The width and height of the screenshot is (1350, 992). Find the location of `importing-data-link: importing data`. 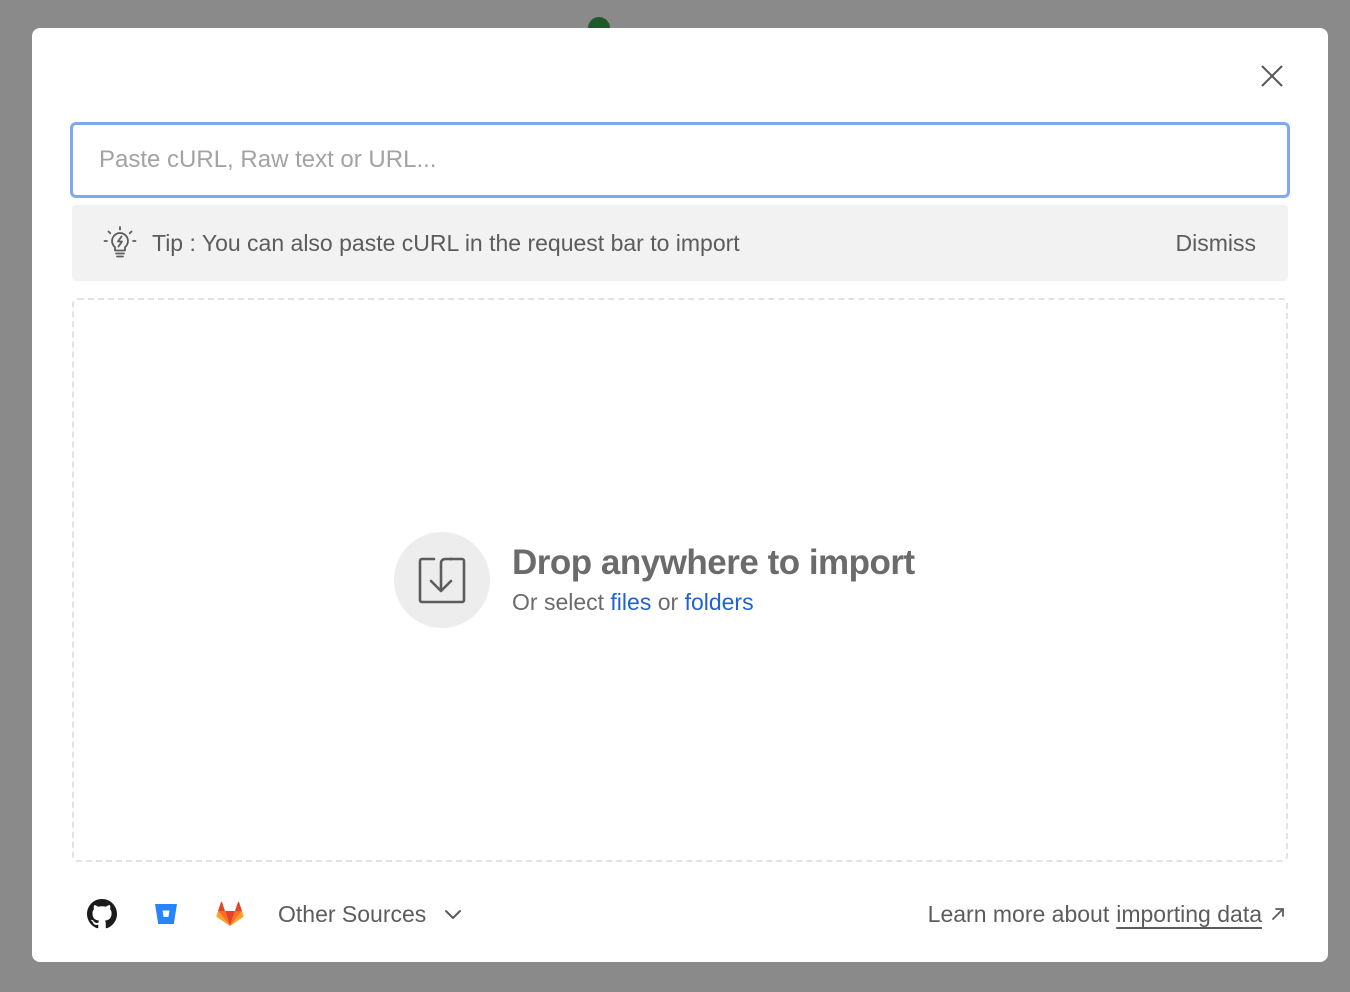

importing-data-link: importing data is located at coordinates (1189, 914).